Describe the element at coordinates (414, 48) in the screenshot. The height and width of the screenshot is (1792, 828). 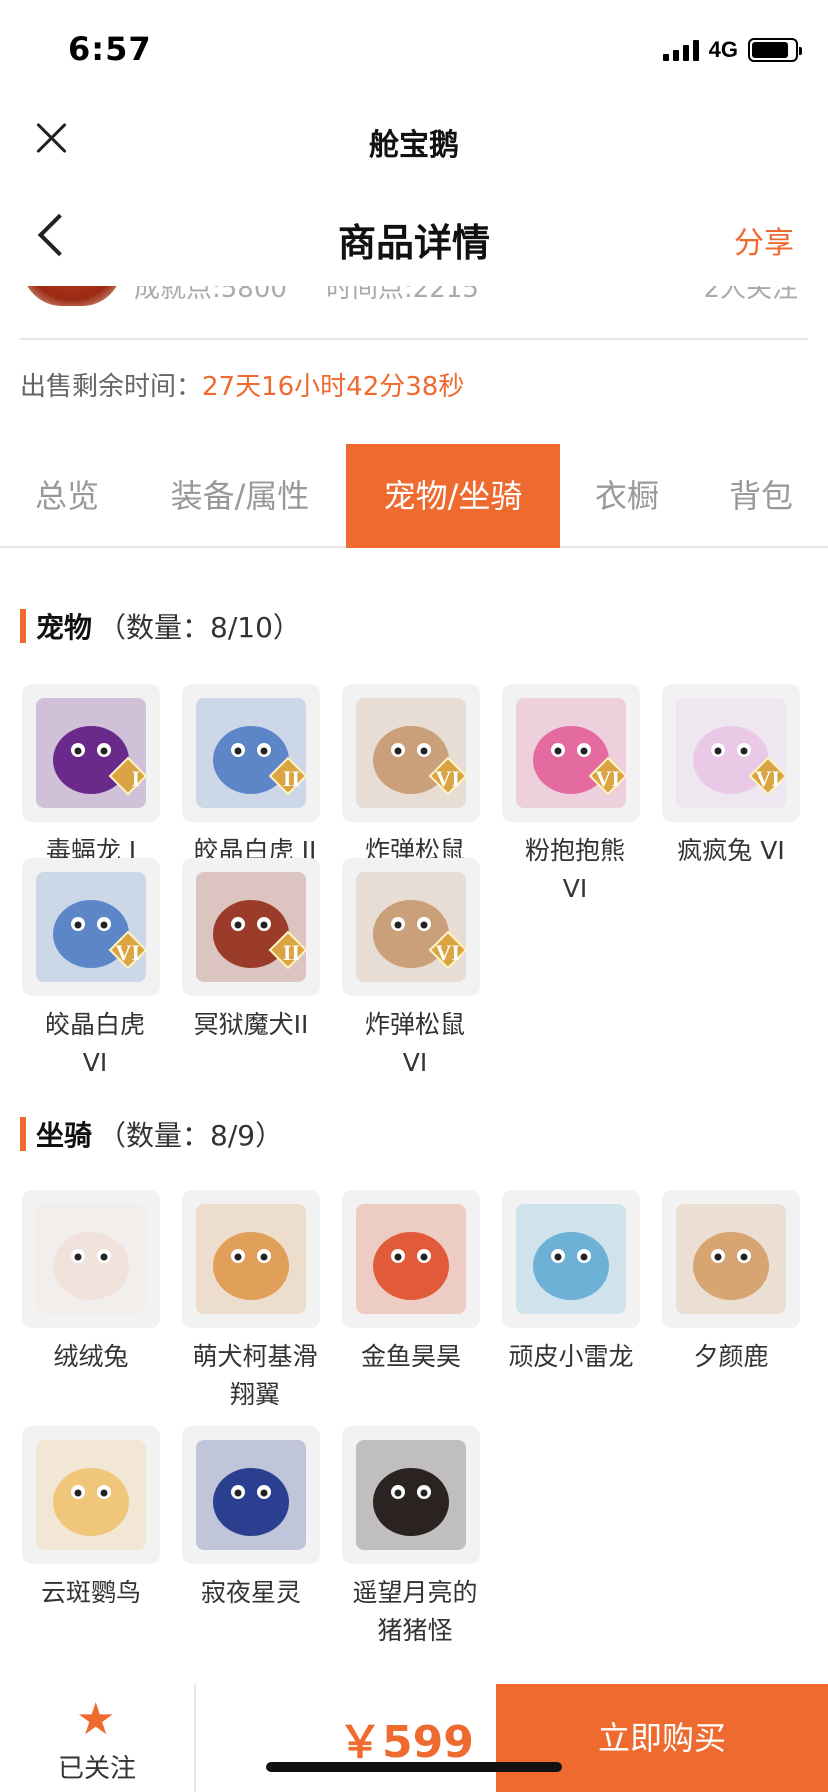
I see `status-bar: 6:57 4G` at that location.